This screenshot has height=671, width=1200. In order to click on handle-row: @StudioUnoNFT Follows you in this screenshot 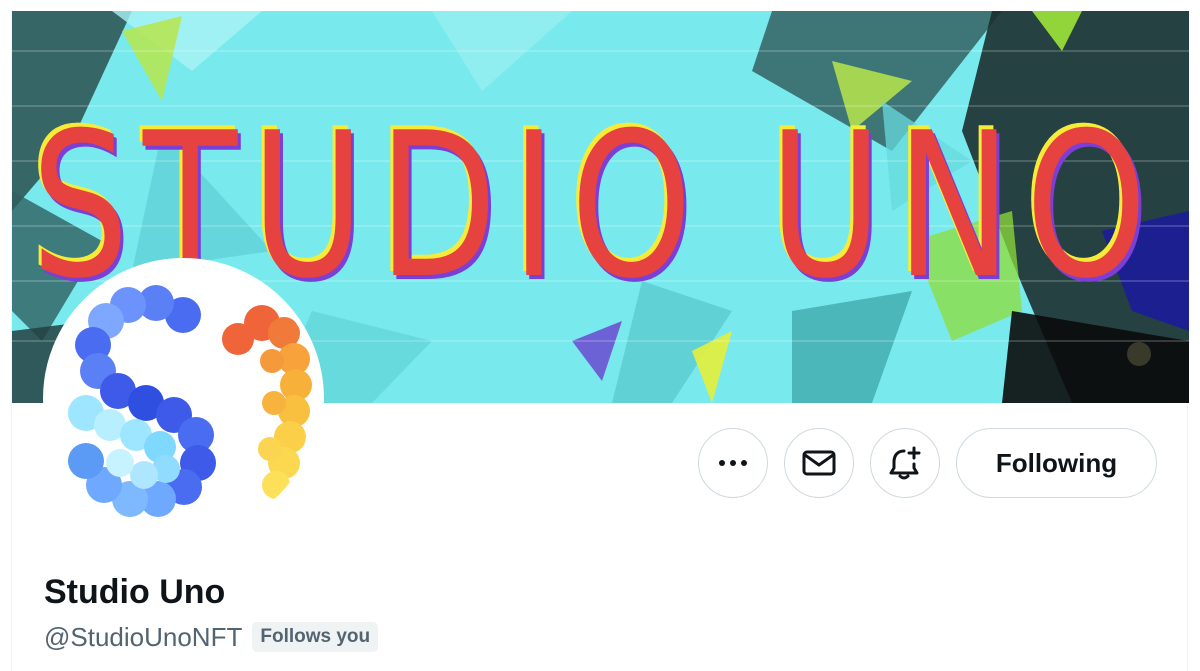, I will do `click(211, 637)`.